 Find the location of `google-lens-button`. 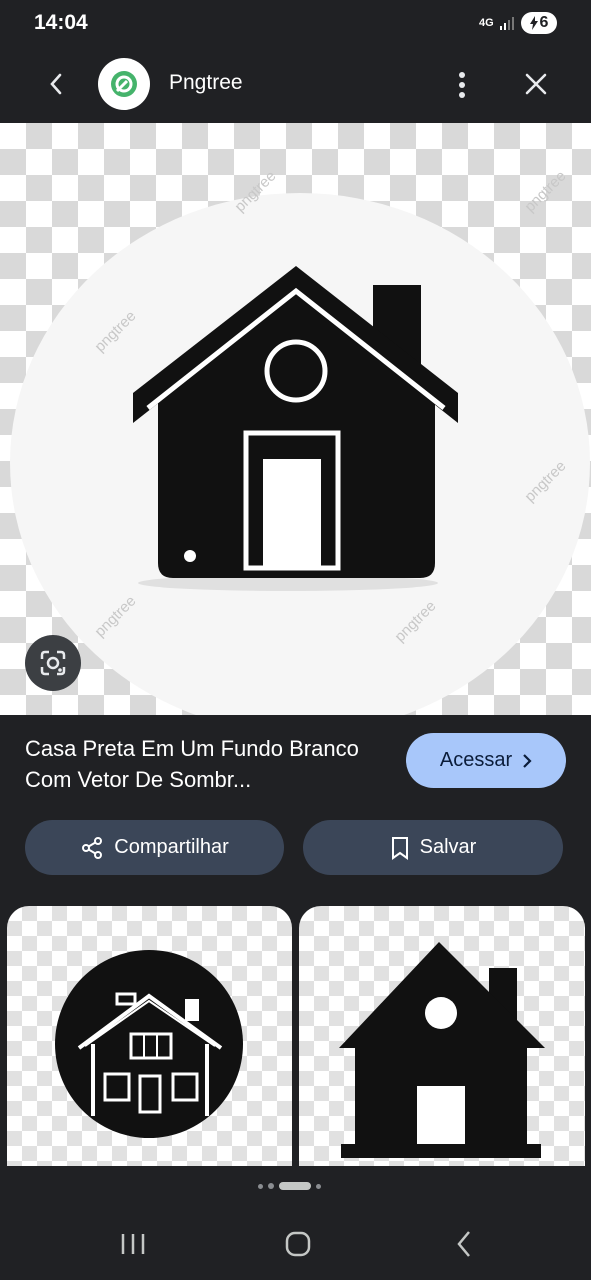

google-lens-button is located at coordinates (53, 663).